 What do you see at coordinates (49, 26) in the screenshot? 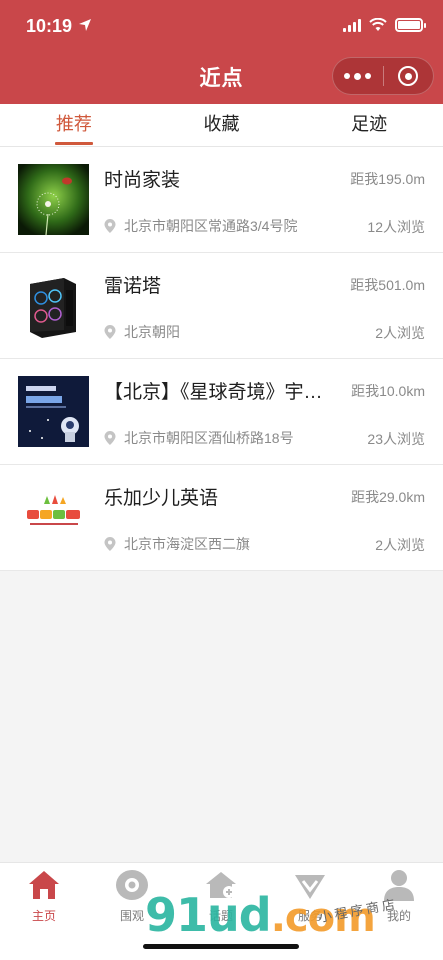
I see `status-time: 10:19` at bounding box center [49, 26].